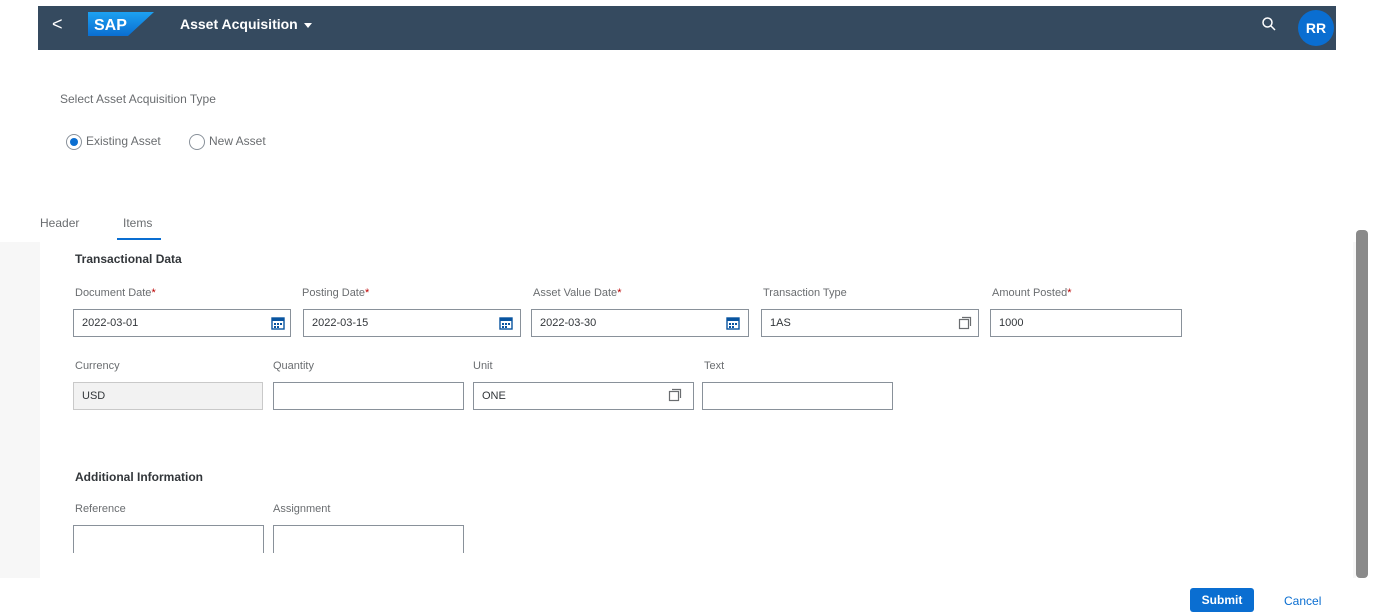  What do you see at coordinates (237, 141) in the screenshot?
I see `radio-new-asset-label: New Asset` at bounding box center [237, 141].